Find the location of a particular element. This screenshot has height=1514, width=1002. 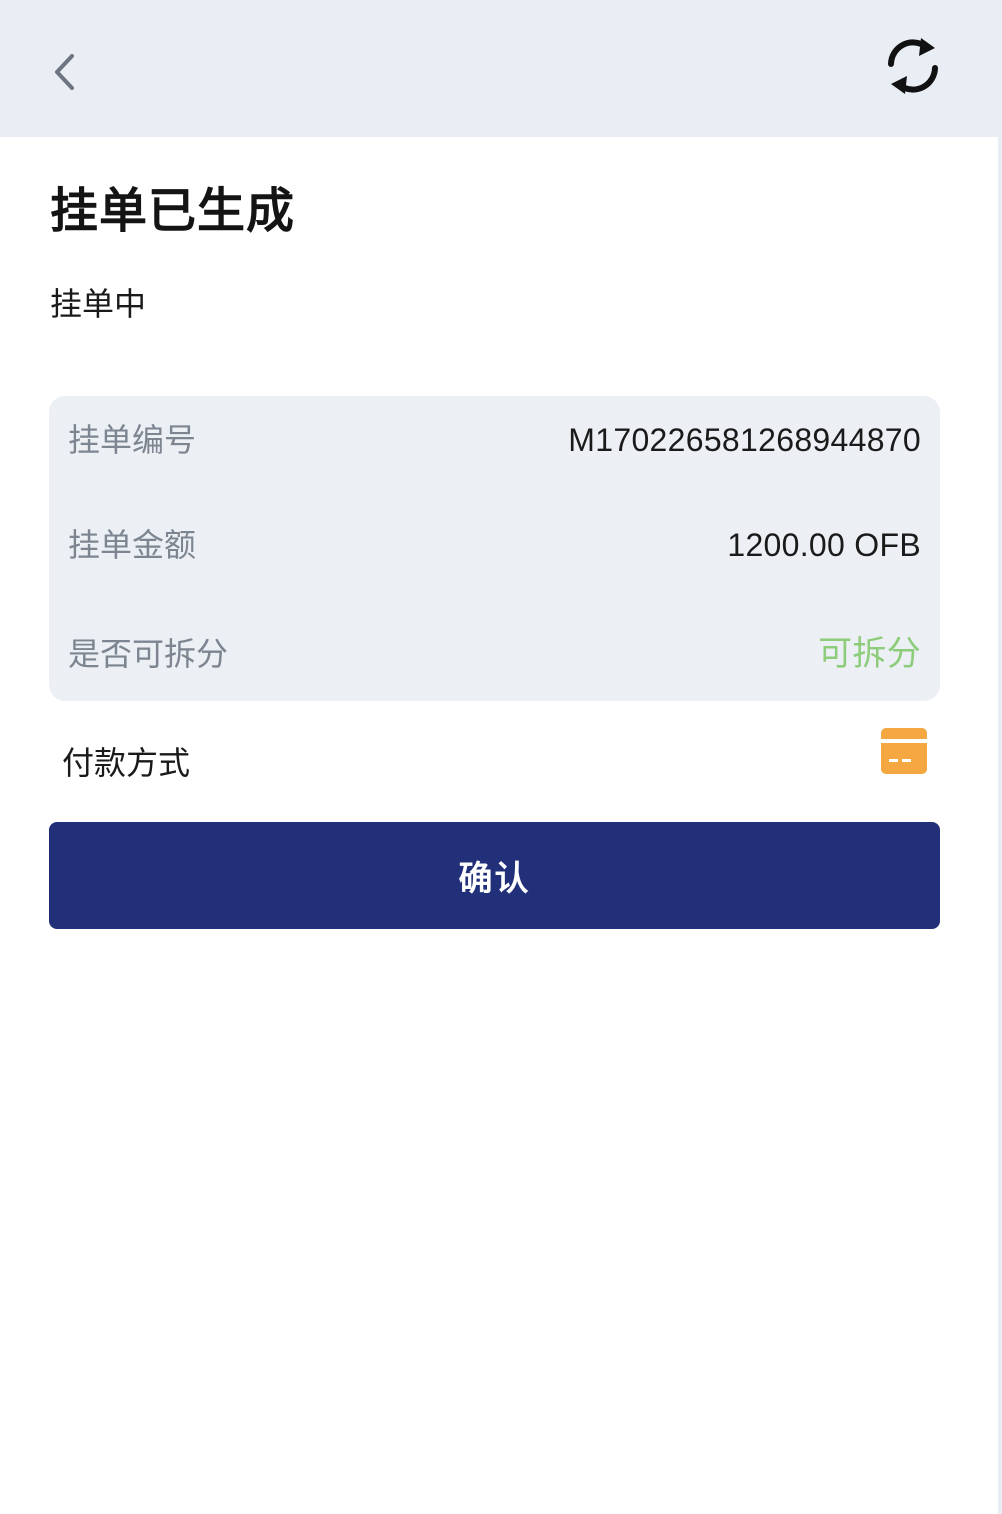

refresh-button is located at coordinates (913, 66).